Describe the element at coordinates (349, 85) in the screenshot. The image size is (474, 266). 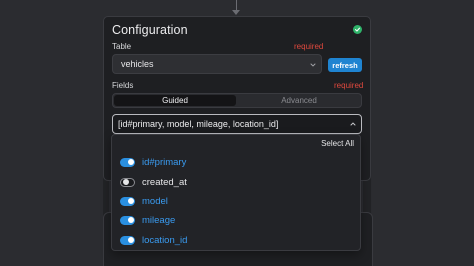
I see `fields-required-indicator: required` at that location.